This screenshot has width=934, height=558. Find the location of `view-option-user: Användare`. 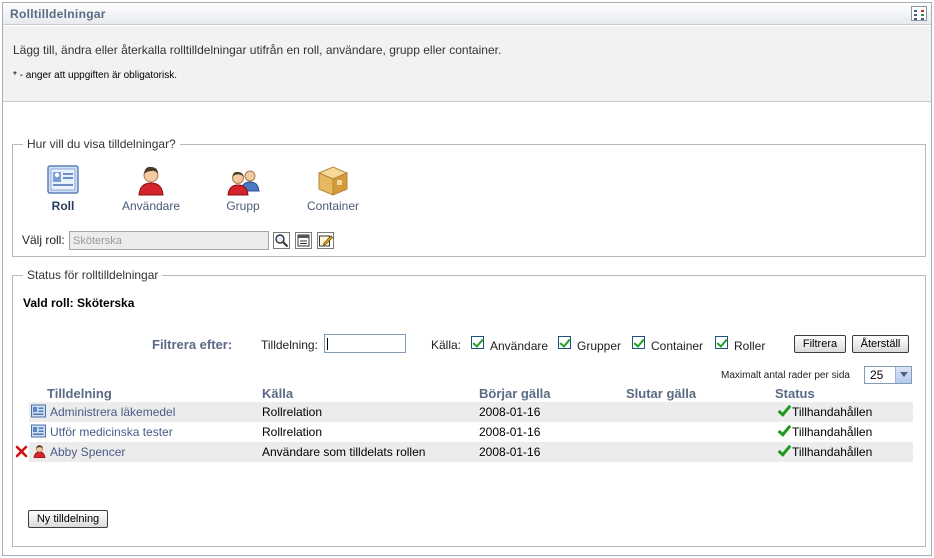

view-option-user: Användare is located at coordinates (151, 188).